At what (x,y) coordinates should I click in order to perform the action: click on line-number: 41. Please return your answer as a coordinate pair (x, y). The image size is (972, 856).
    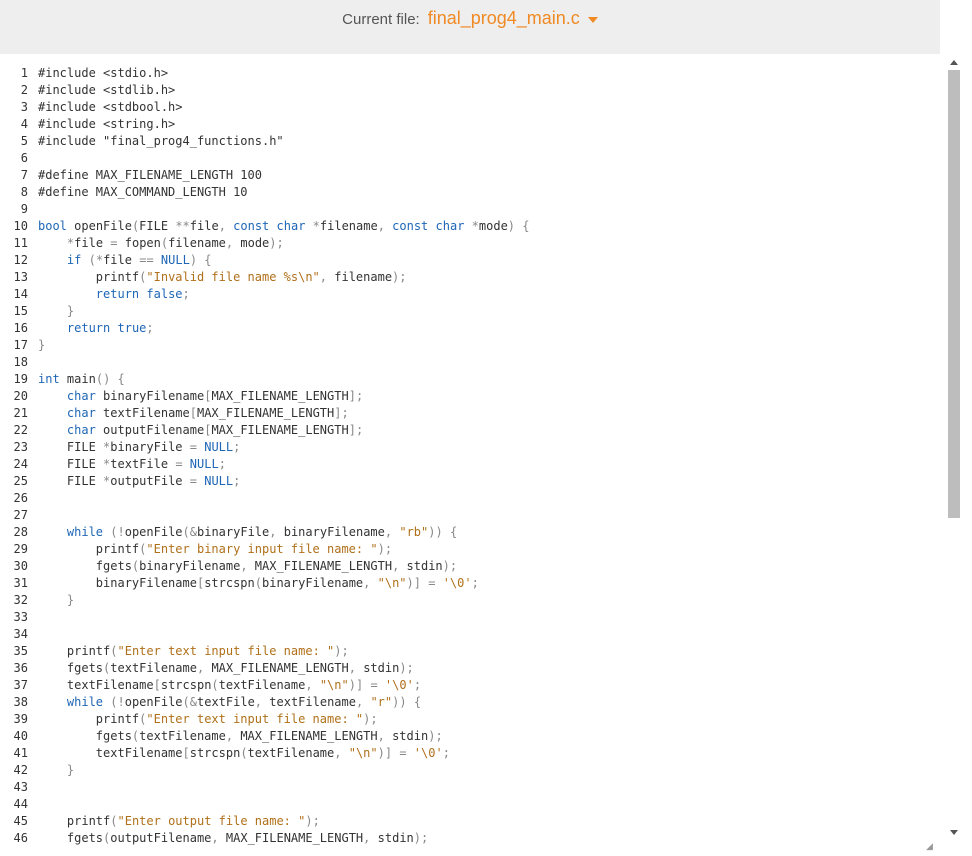
    Looking at the image, I should click on (20, 753).